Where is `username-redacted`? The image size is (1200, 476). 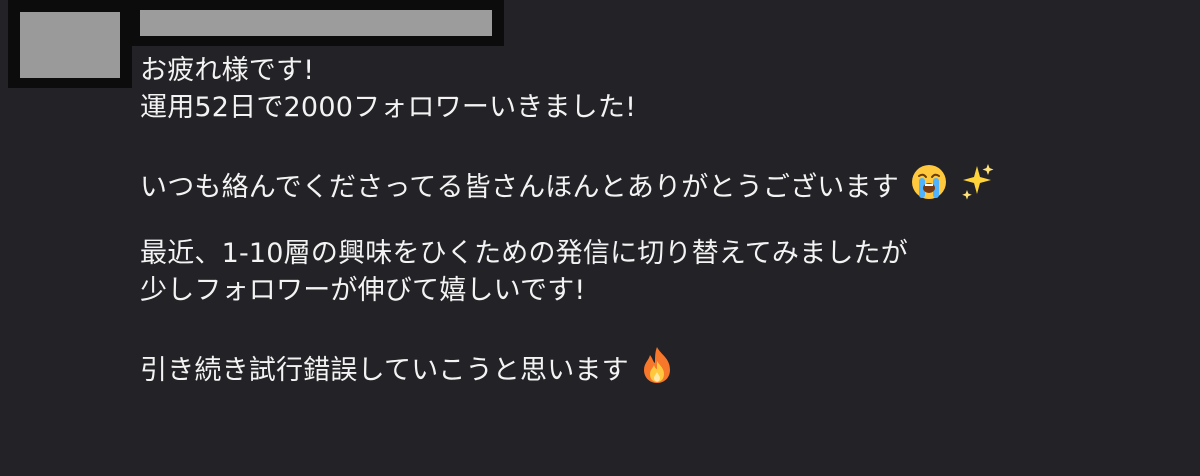 username-redacted is located at coordinates (316, 23).